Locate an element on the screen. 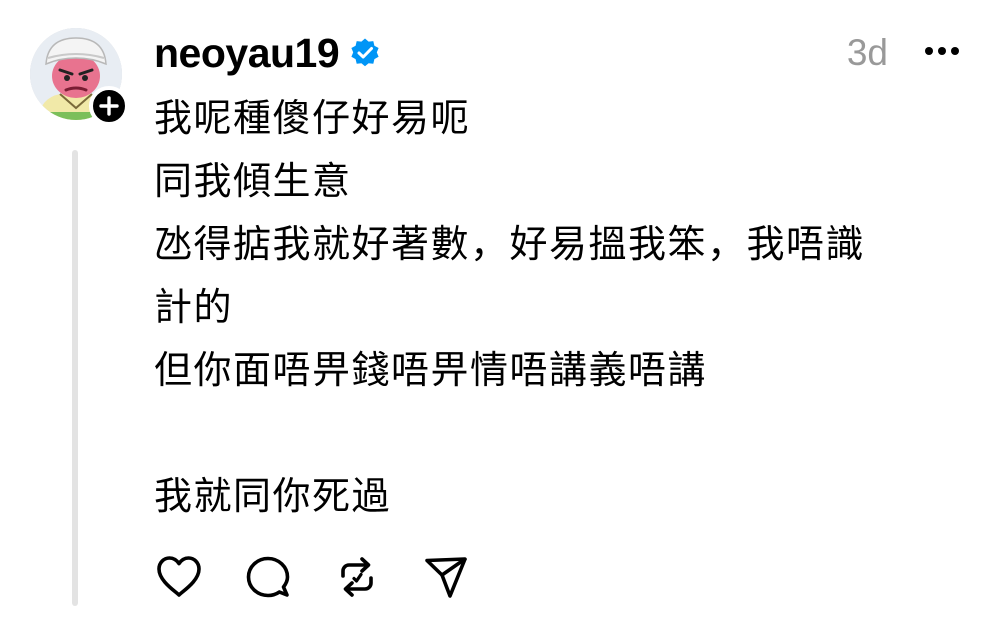 This screenshot has height=626, width=1000. like-button is located at coordinates (179, 577).